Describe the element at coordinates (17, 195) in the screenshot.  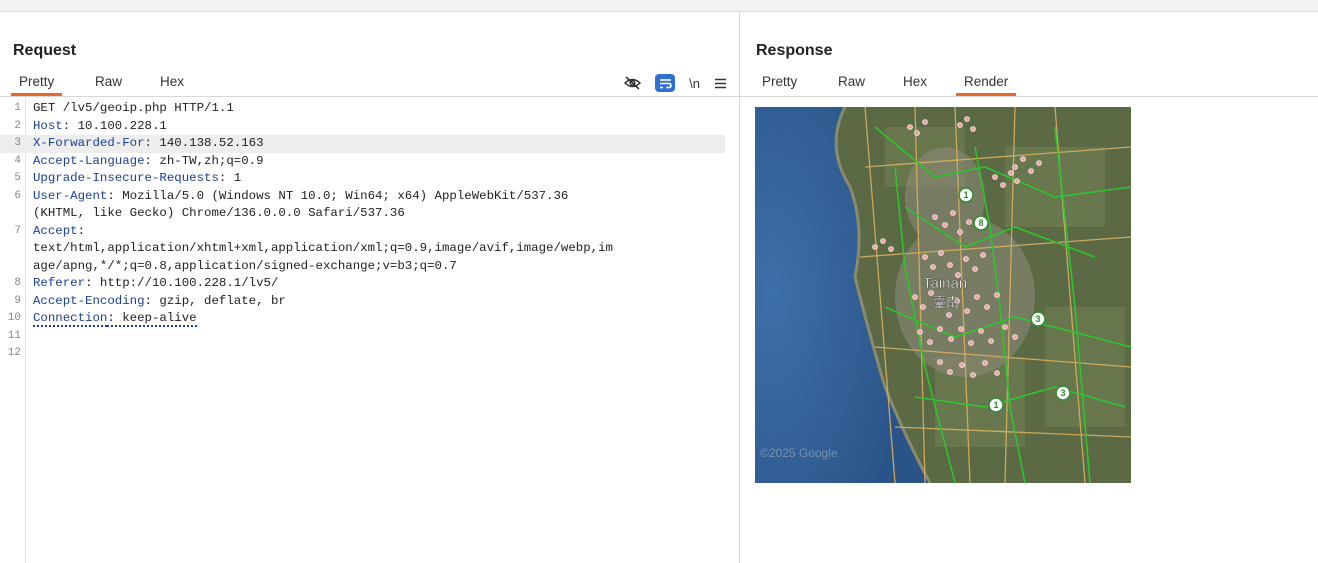
I see `line-number: 6` at that location.